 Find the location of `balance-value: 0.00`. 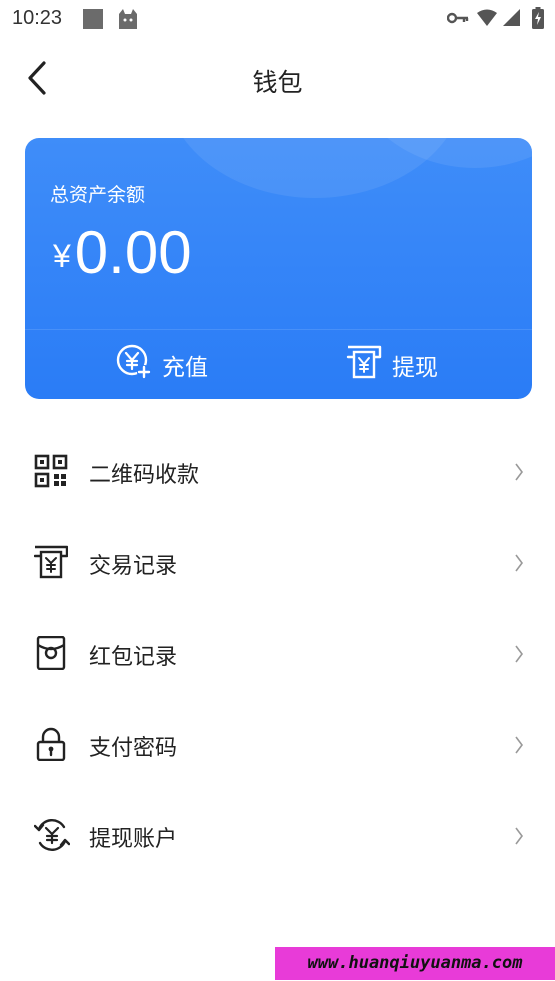

balance-value: 0.00 is located at coordinates (133, 252).